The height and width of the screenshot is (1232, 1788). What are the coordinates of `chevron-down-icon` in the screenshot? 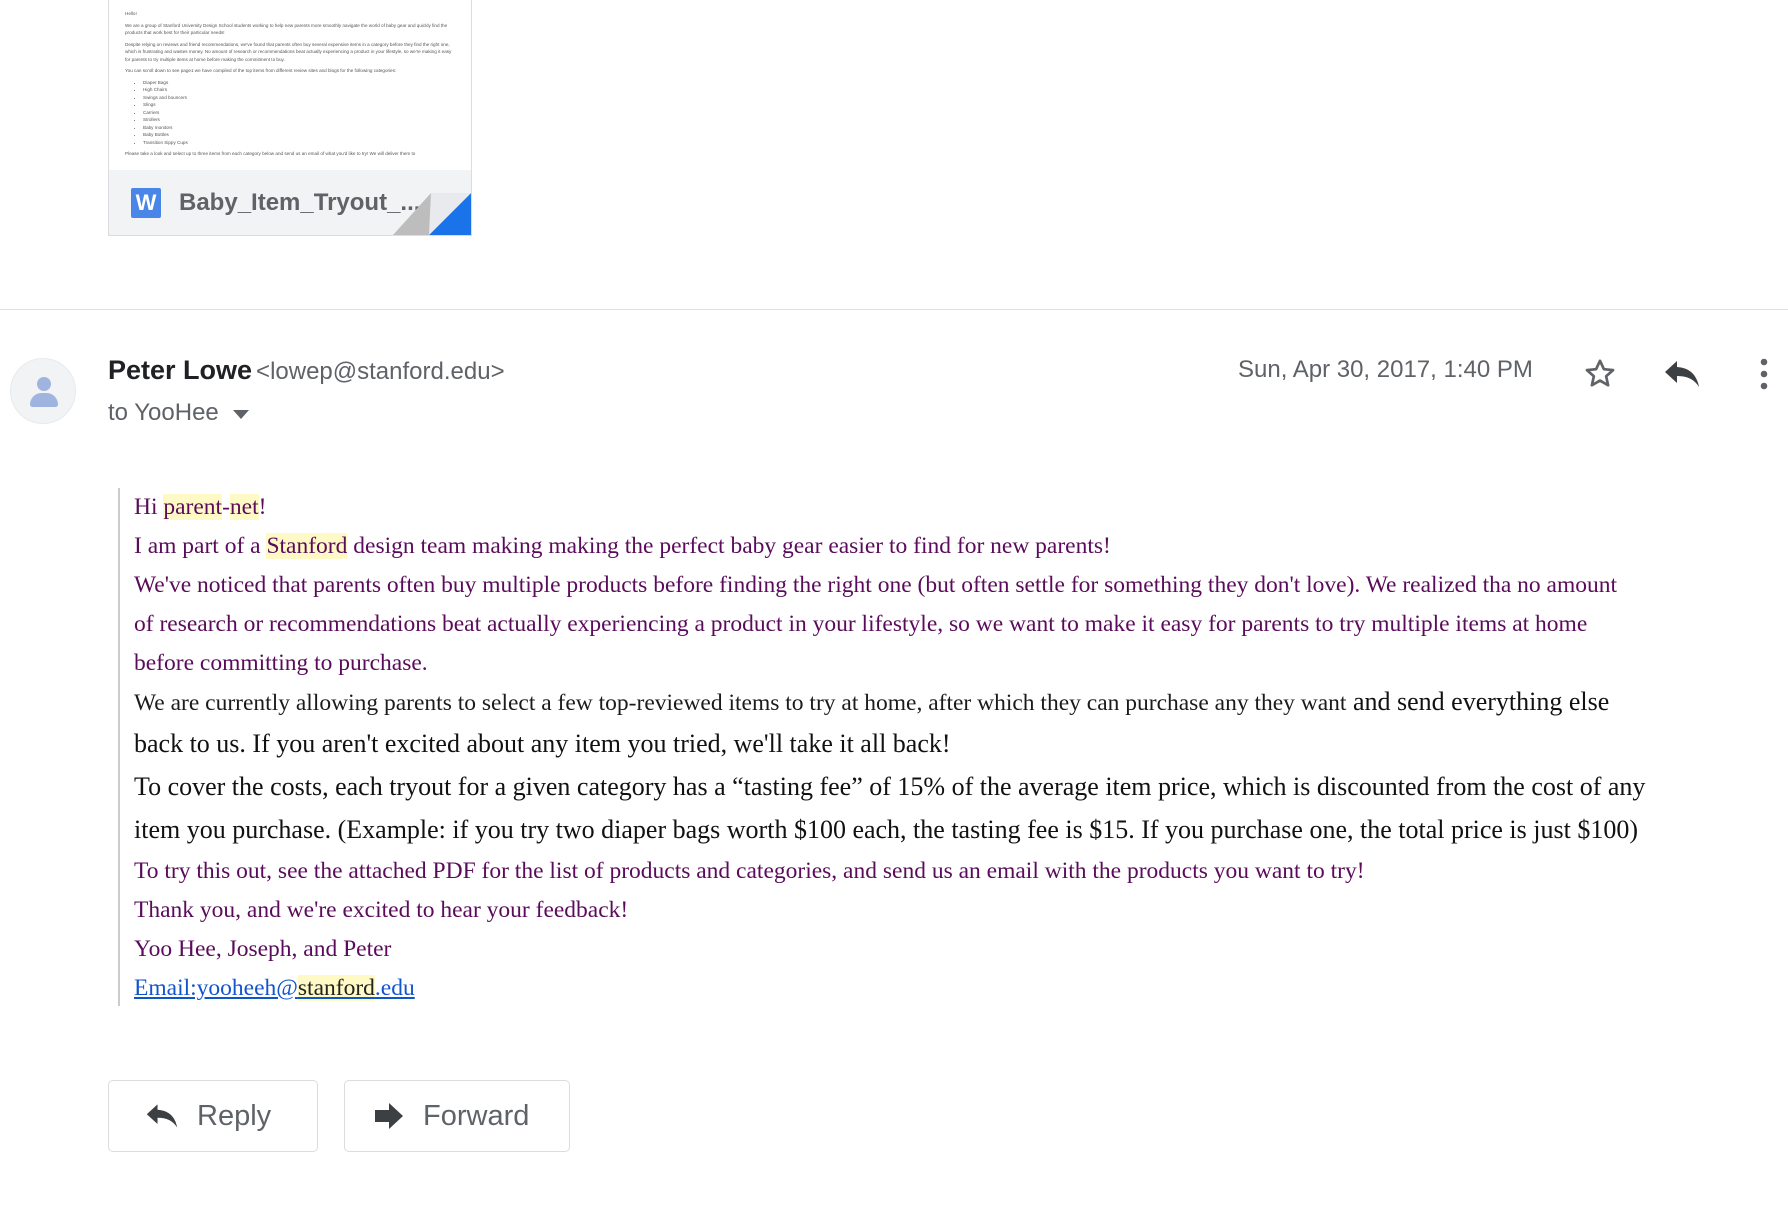 It's located at (240, 414).